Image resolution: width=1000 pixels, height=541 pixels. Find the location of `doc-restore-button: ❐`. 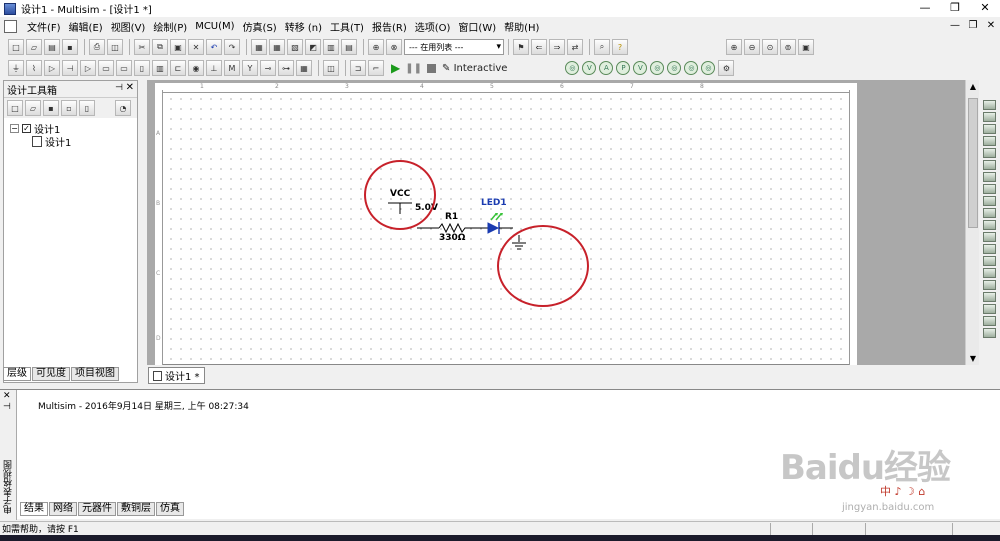

doc-restore-button: ❐ is located at coordinates (973, 26).